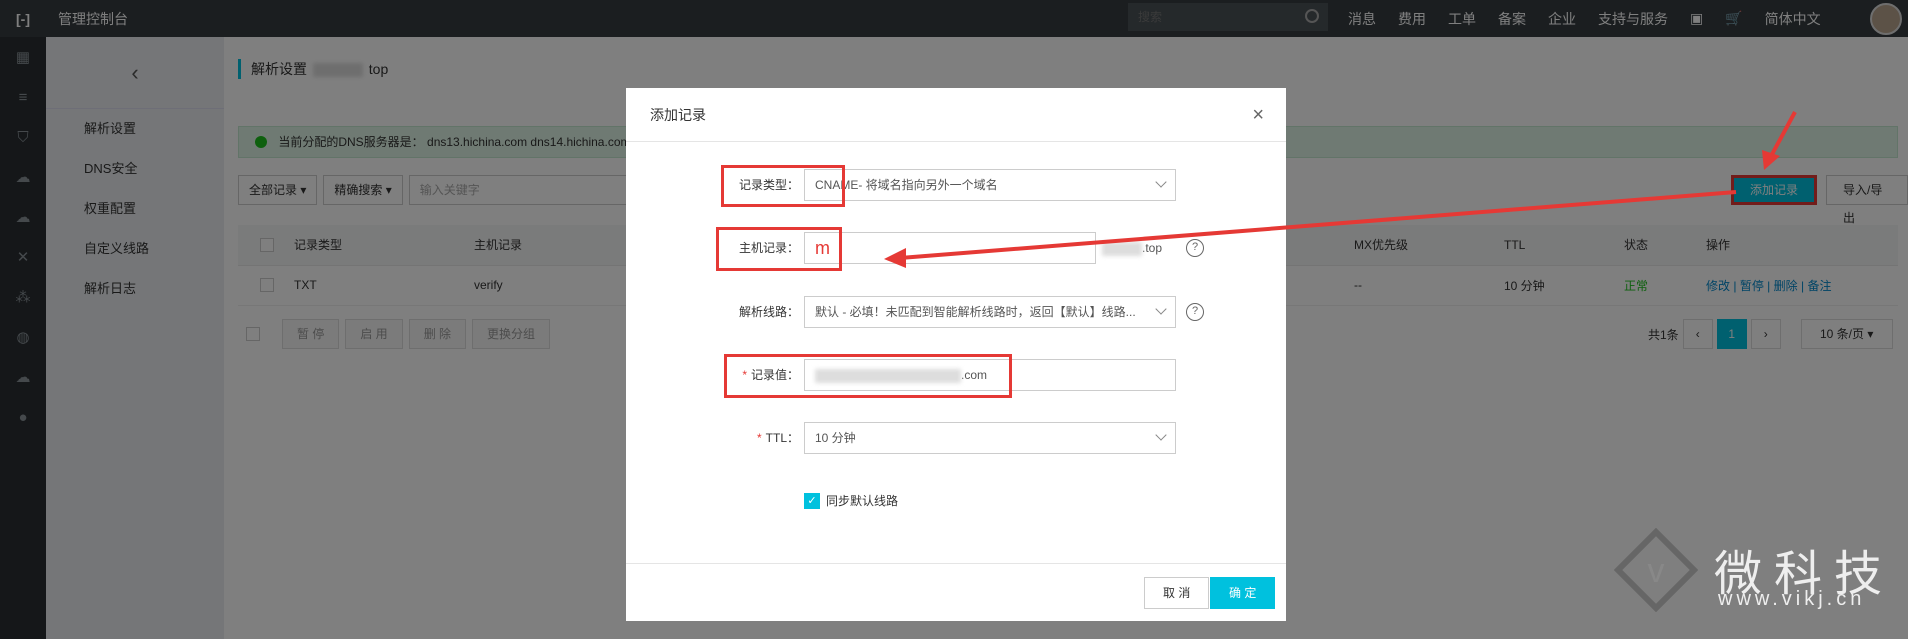  What do you see at coordinates (678, 115) in the screenshot?
I see `dialog-title: 添加记录` at bounding box center [678, 115].